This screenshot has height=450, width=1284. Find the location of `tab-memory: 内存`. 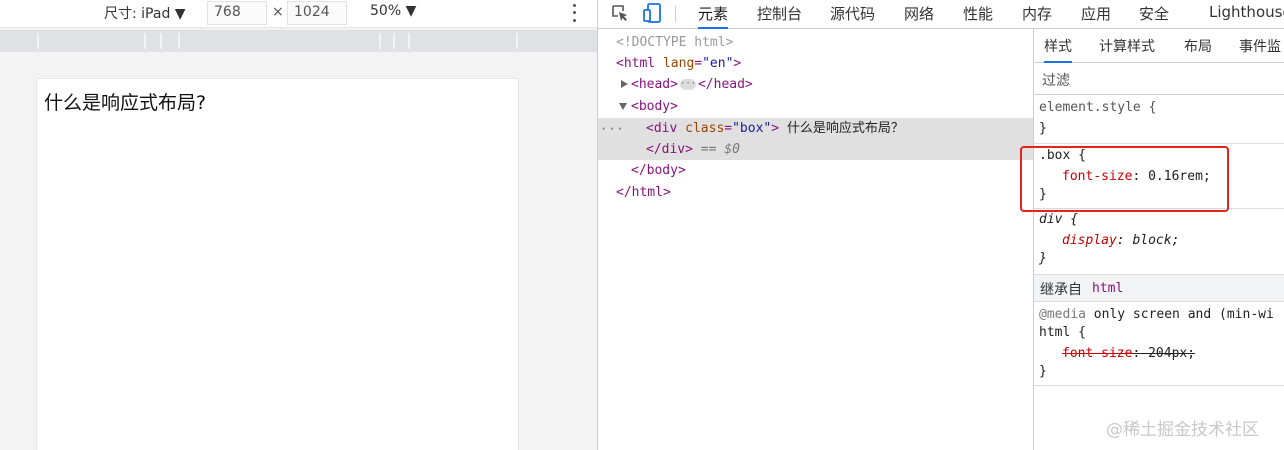

tab-memory: 内存 is located at coordinates (1037, 16).